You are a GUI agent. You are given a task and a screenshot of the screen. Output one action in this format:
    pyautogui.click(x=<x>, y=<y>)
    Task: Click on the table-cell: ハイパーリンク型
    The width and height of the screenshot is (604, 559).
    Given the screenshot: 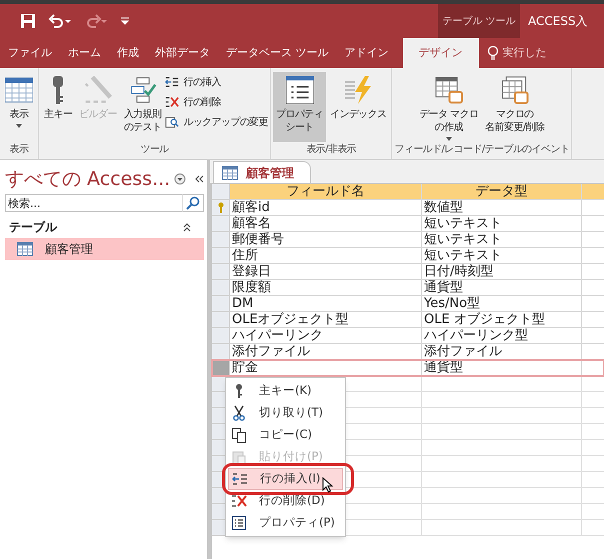 What is the action you would take?
    pyautogui.click(x=502, y=336)
    